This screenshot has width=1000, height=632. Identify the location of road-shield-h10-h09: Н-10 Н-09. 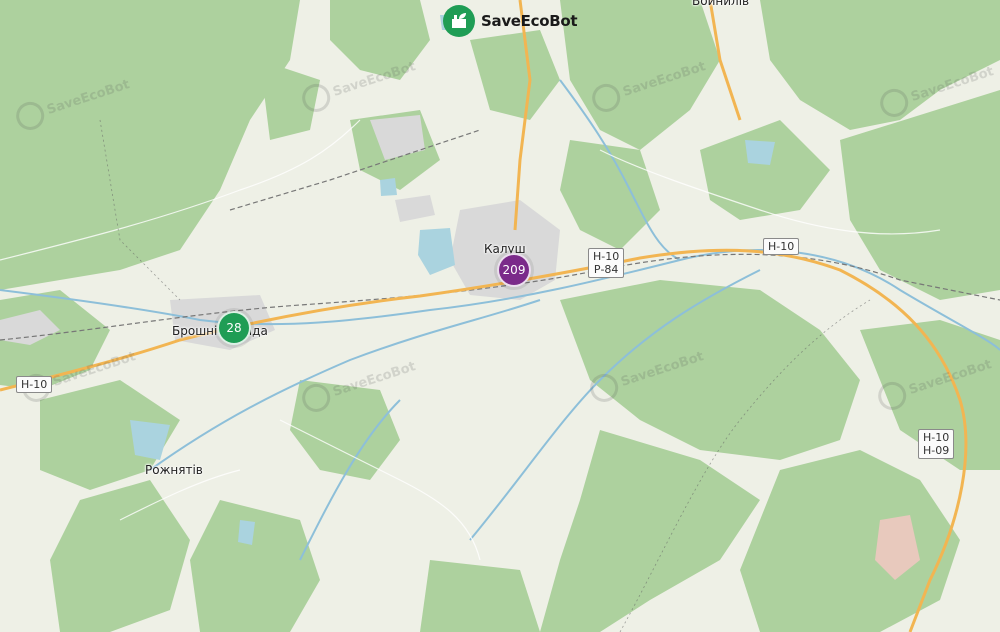
(936, 444).